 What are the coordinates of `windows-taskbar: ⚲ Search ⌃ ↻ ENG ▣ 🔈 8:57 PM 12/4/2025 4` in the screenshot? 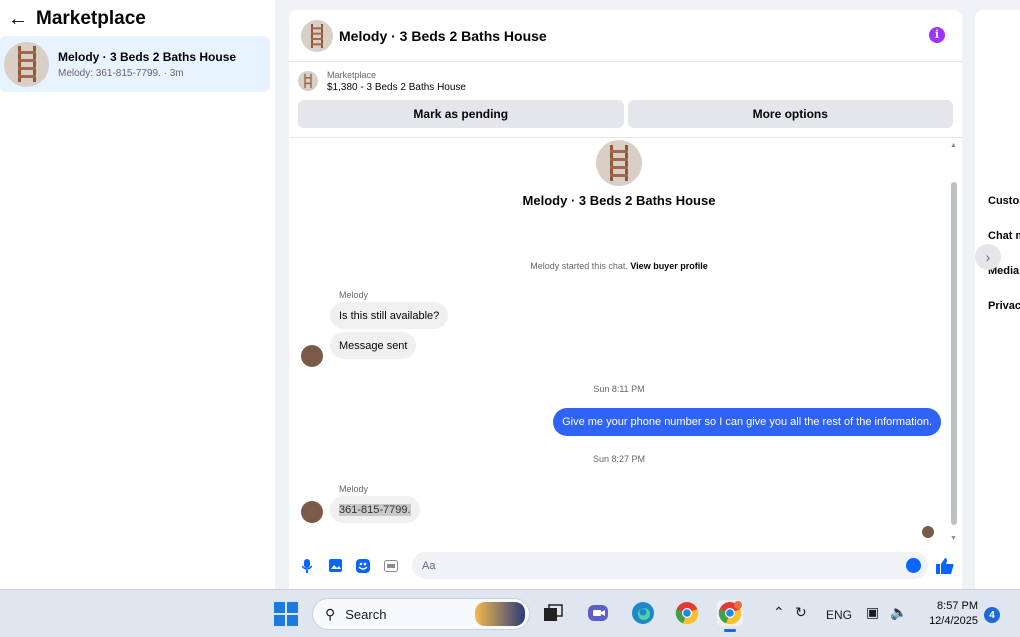 It's located at (510, 613).